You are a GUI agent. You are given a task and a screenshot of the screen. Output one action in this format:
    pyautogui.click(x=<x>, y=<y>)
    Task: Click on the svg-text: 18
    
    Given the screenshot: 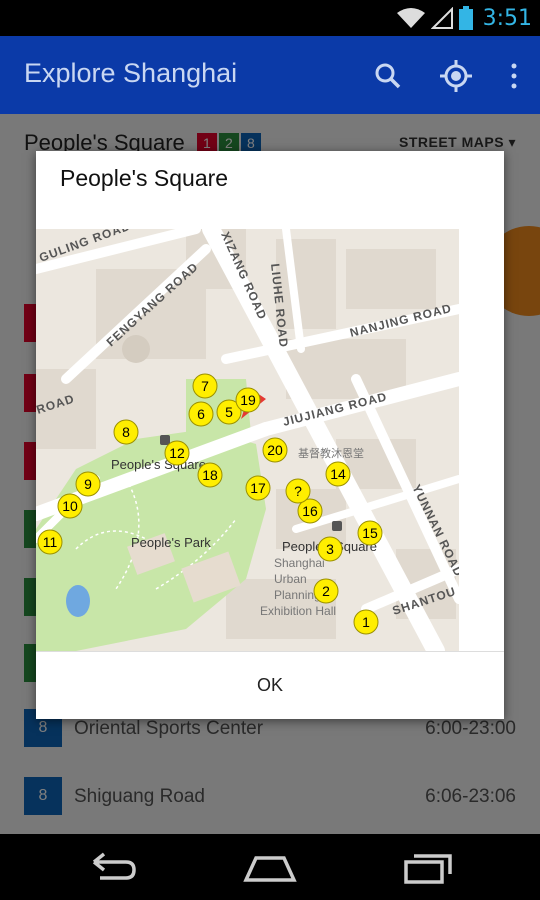 What is the action you would take?
    pyautogui.click(x=210, y=475)
    